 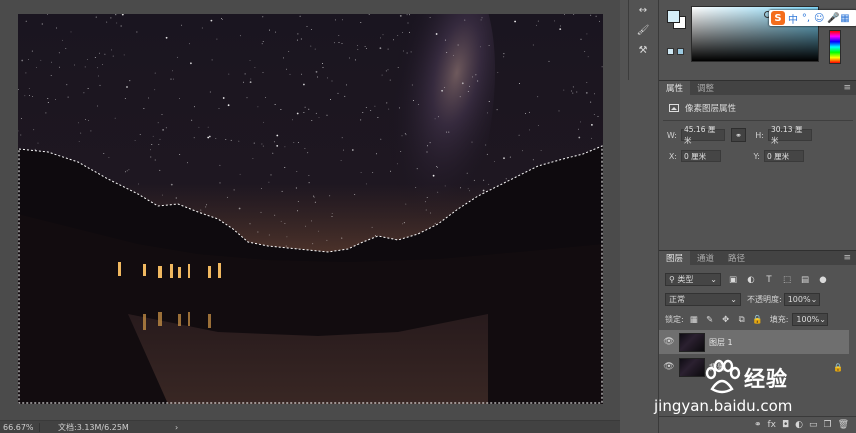 I want to click on lock-position-icon: ✥, so click(x=726, y=320).